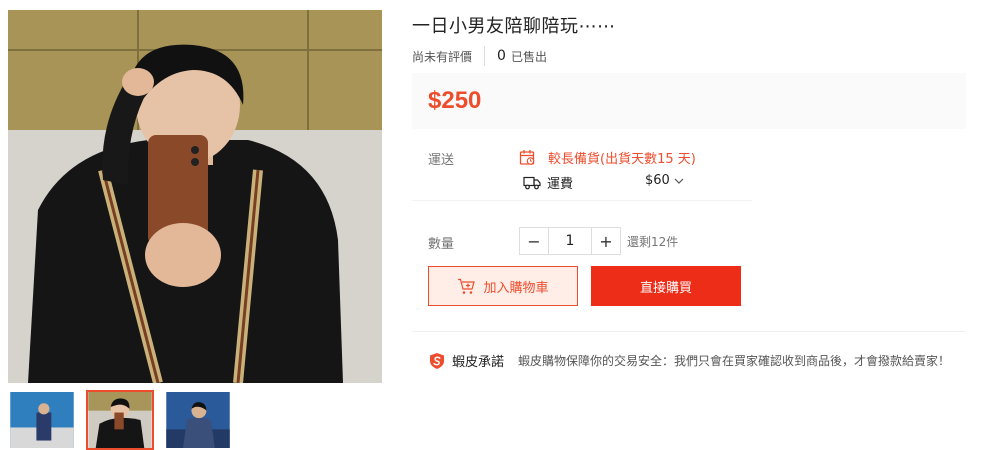 Image resolution: width=981 pixels, height=450 pixels. What do you see at coordinates (734, 361) in the screenshot?
I see `guarantee-text: 蝦皮購物保障你的交易安全：我們只會在買家確認收到商品後，才會撥款給賣家！` at bounding box center [734, 361].